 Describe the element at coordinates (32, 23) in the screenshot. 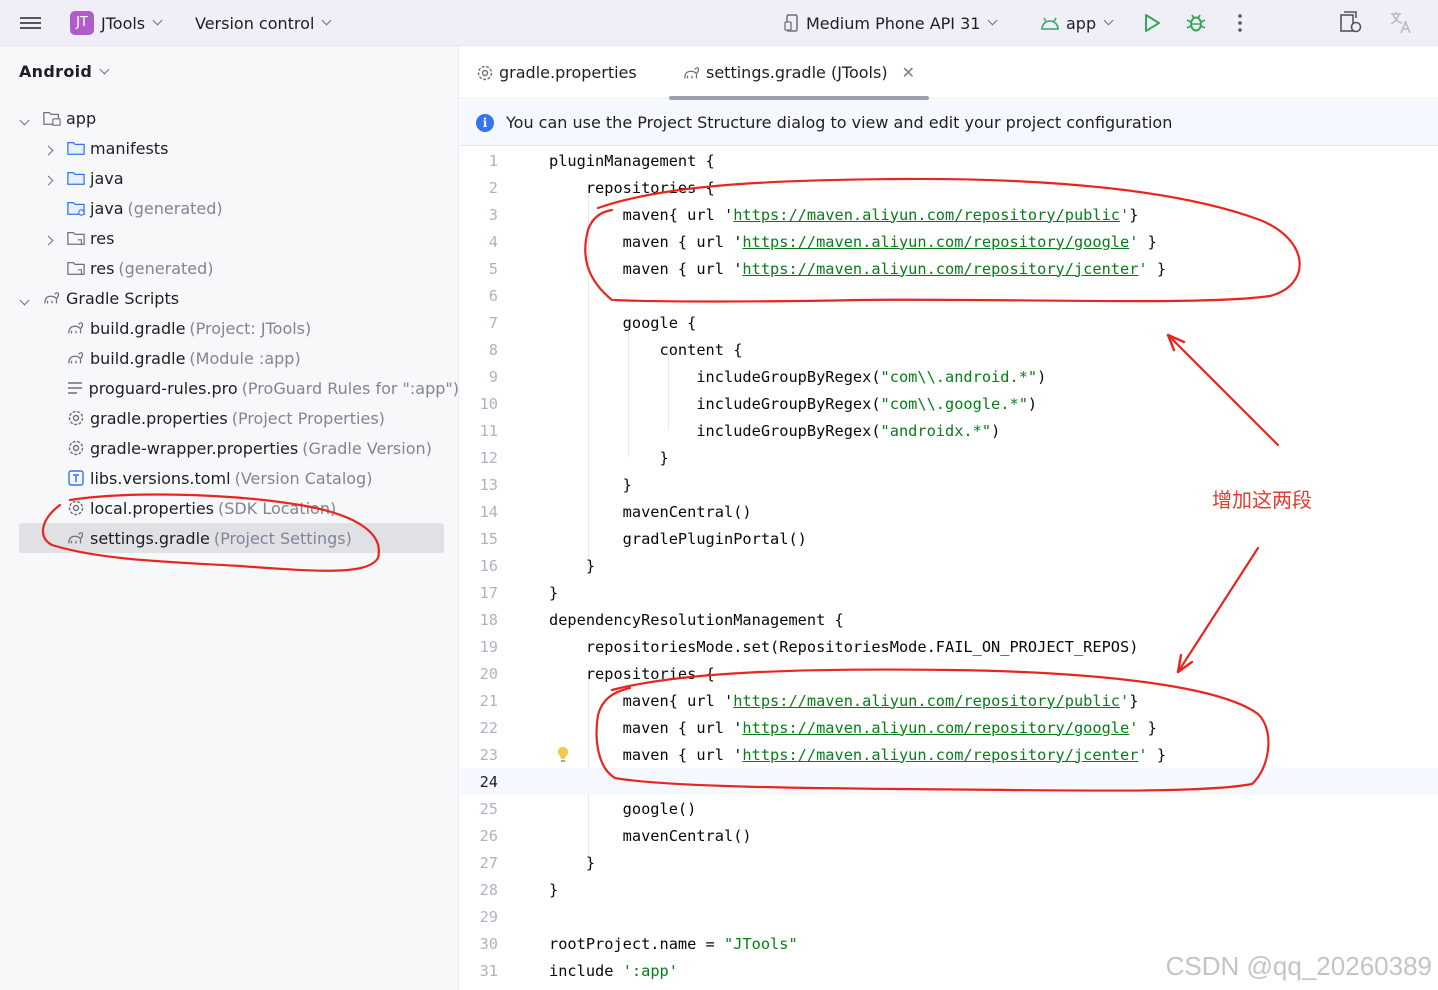

I see `main-menu-button` at that location.